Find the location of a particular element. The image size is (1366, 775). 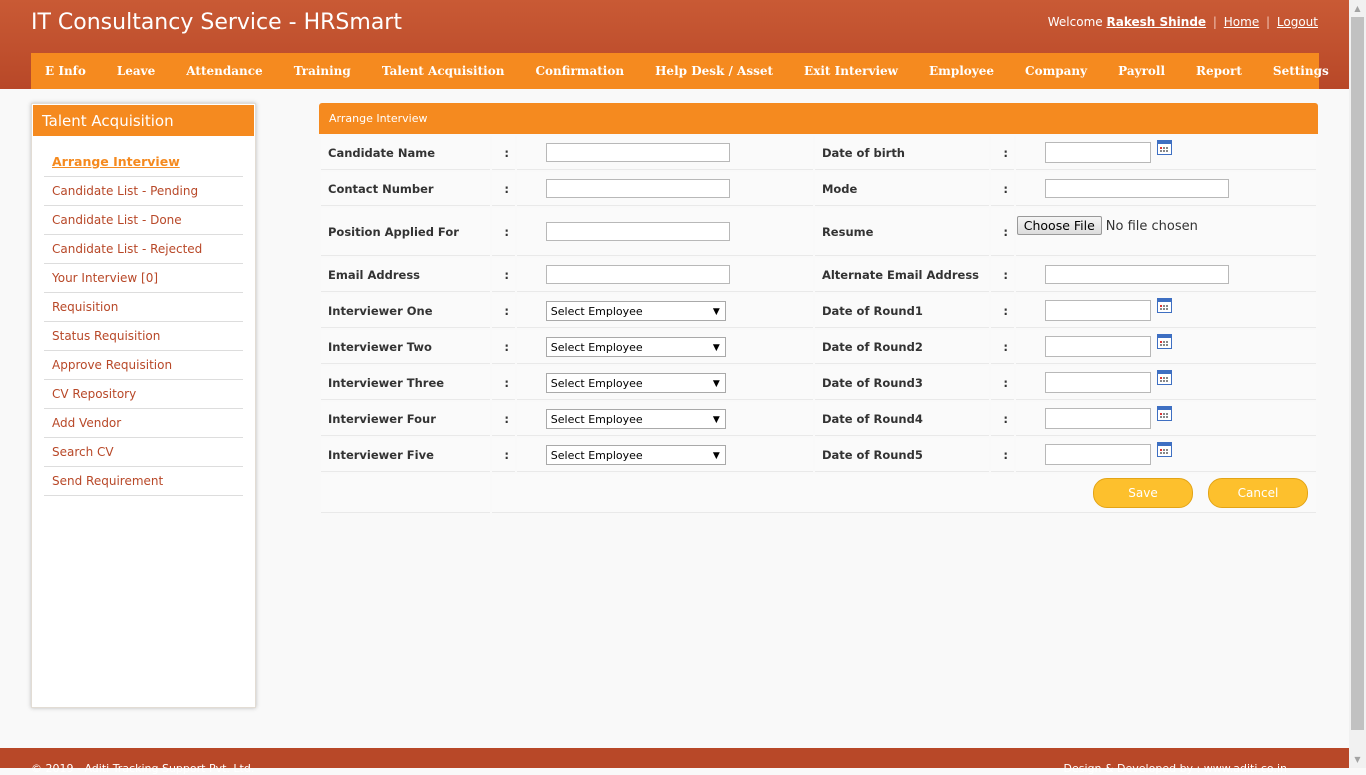

developer-credit: Design & Developed by : www.aditi.co.in is located at coordinates (1175, 768).